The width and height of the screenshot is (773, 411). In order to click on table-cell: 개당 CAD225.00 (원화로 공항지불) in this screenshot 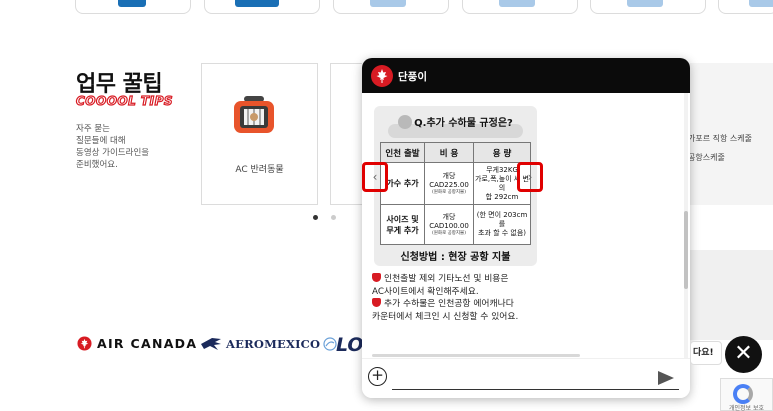, I will do `click(449, 183)`.